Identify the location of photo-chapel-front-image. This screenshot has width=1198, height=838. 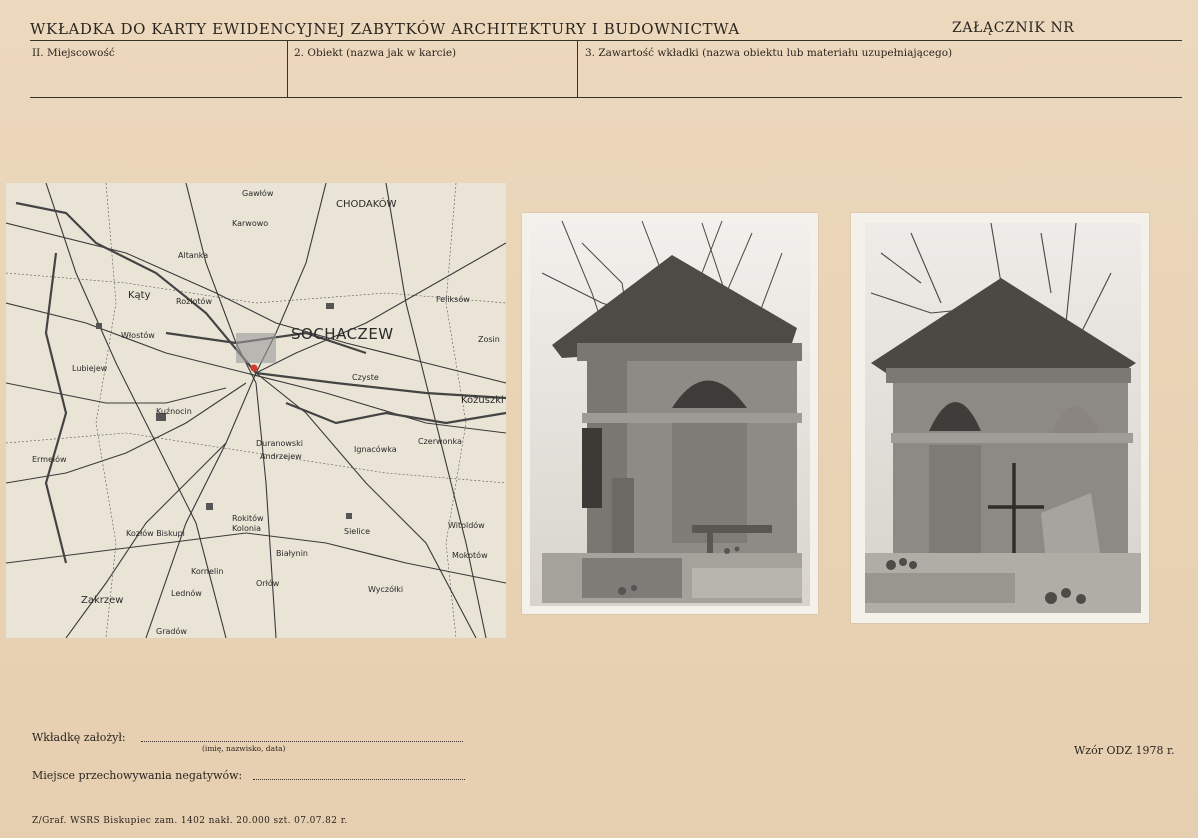
(1003, 417).